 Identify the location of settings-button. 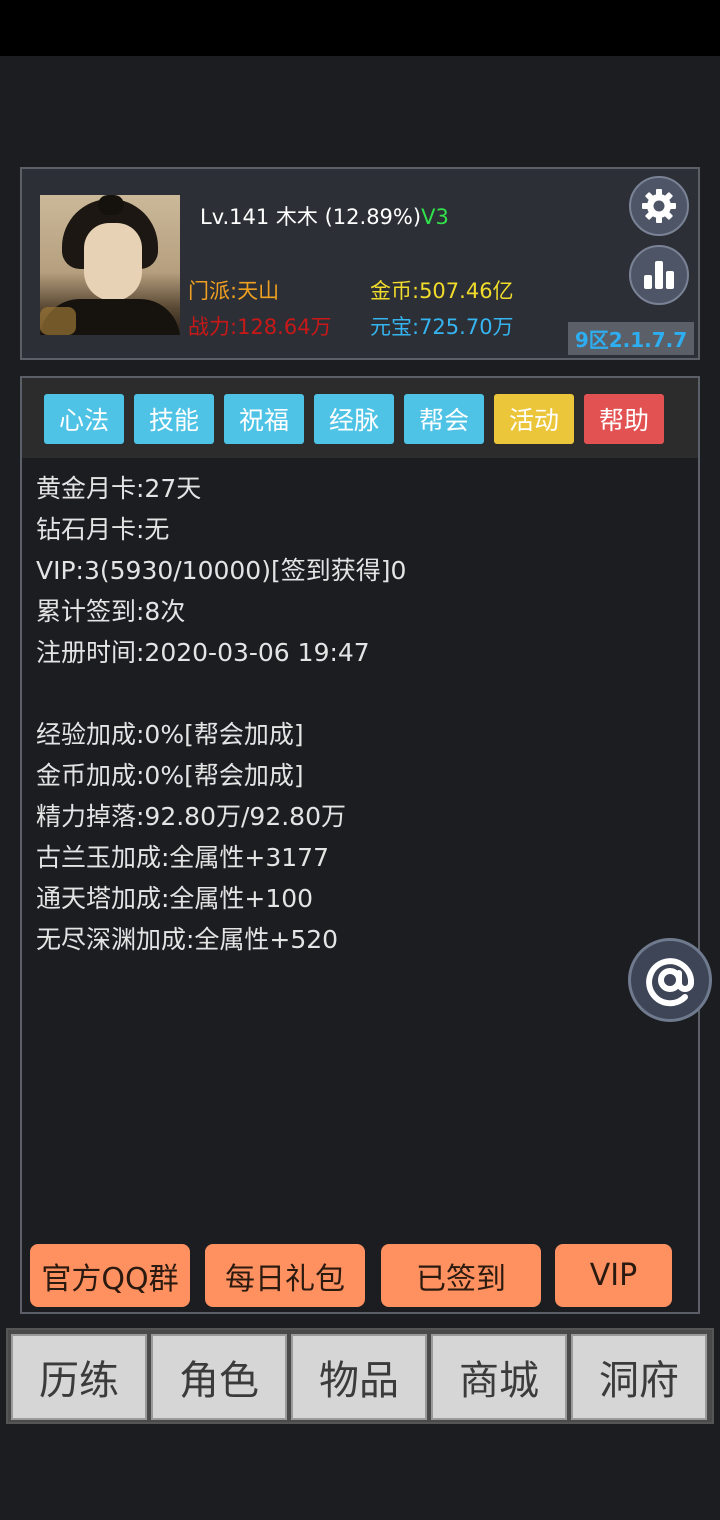
(659, 206).